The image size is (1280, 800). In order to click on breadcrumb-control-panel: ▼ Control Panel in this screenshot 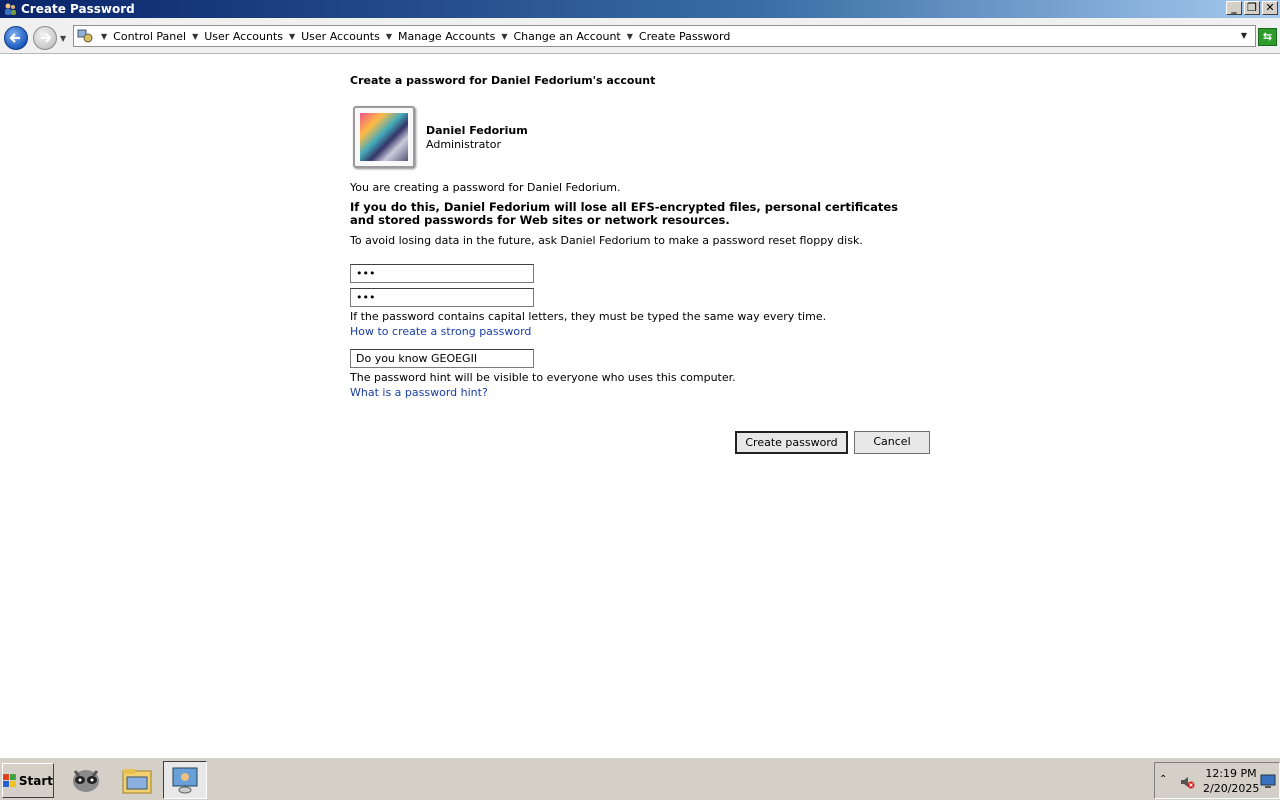, I will do `click(140, 36)`.